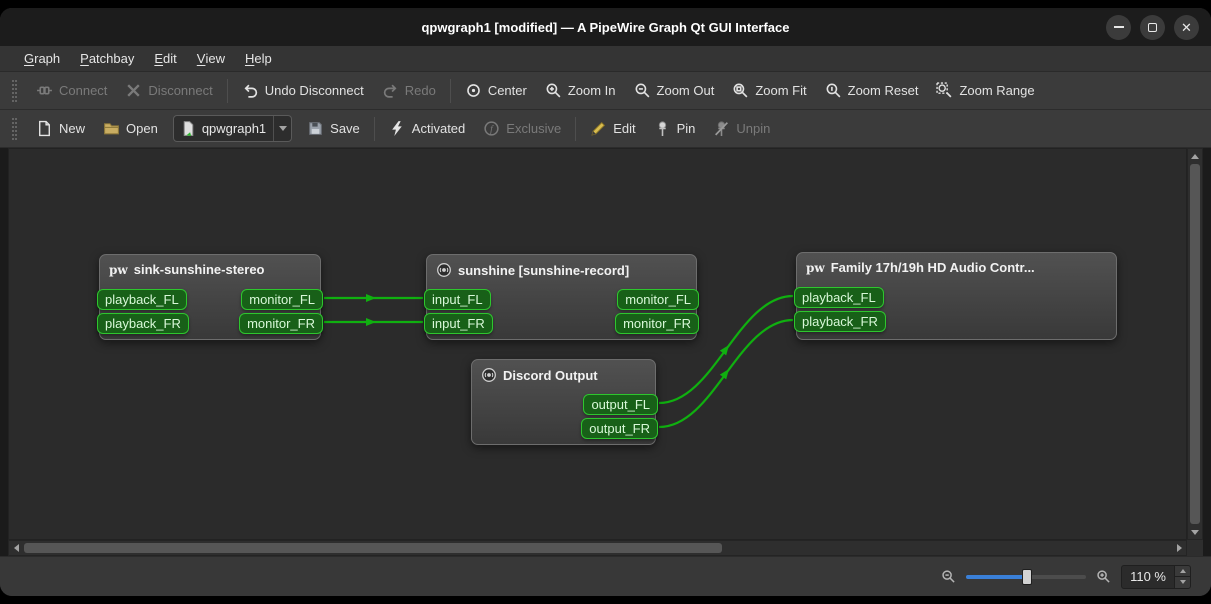  I want to click on exclusive-icon: f, so click(491, 128).